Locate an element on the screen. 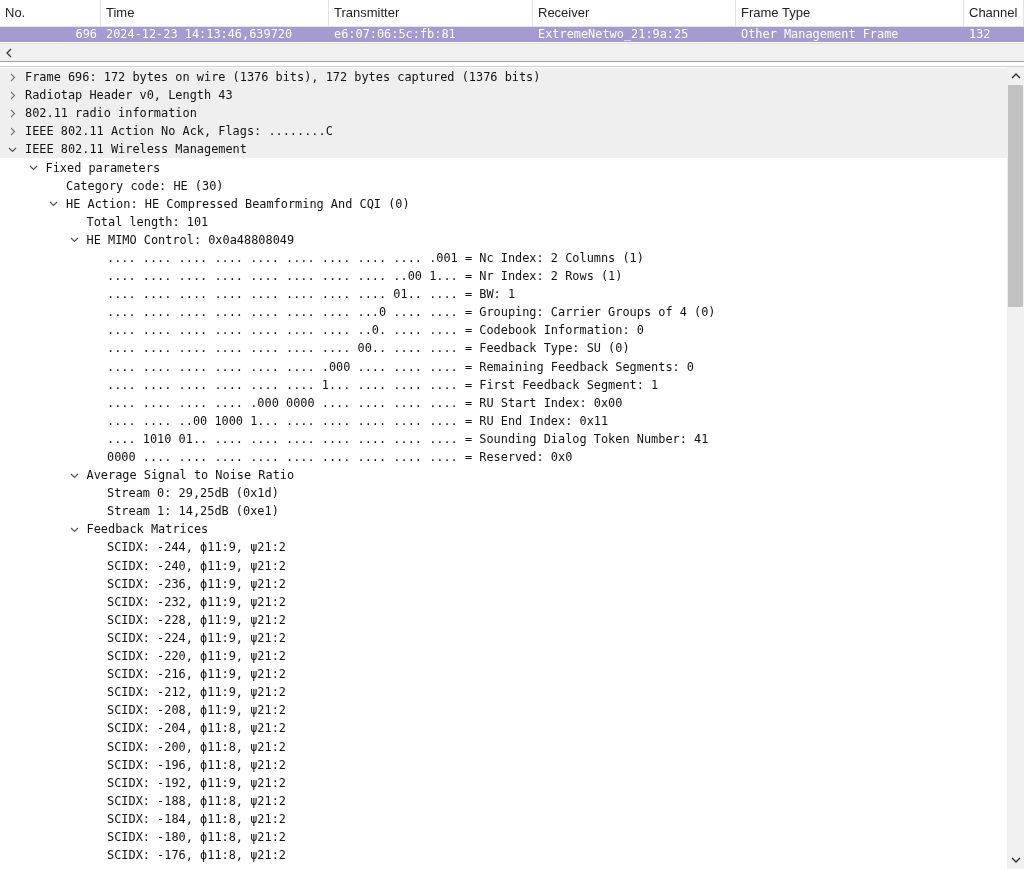 This screenshot has height=869, width=1024. tree-item: SCIDX: -228, ϕ11:9, ψ21:2 is located at coordinates (196, 619).